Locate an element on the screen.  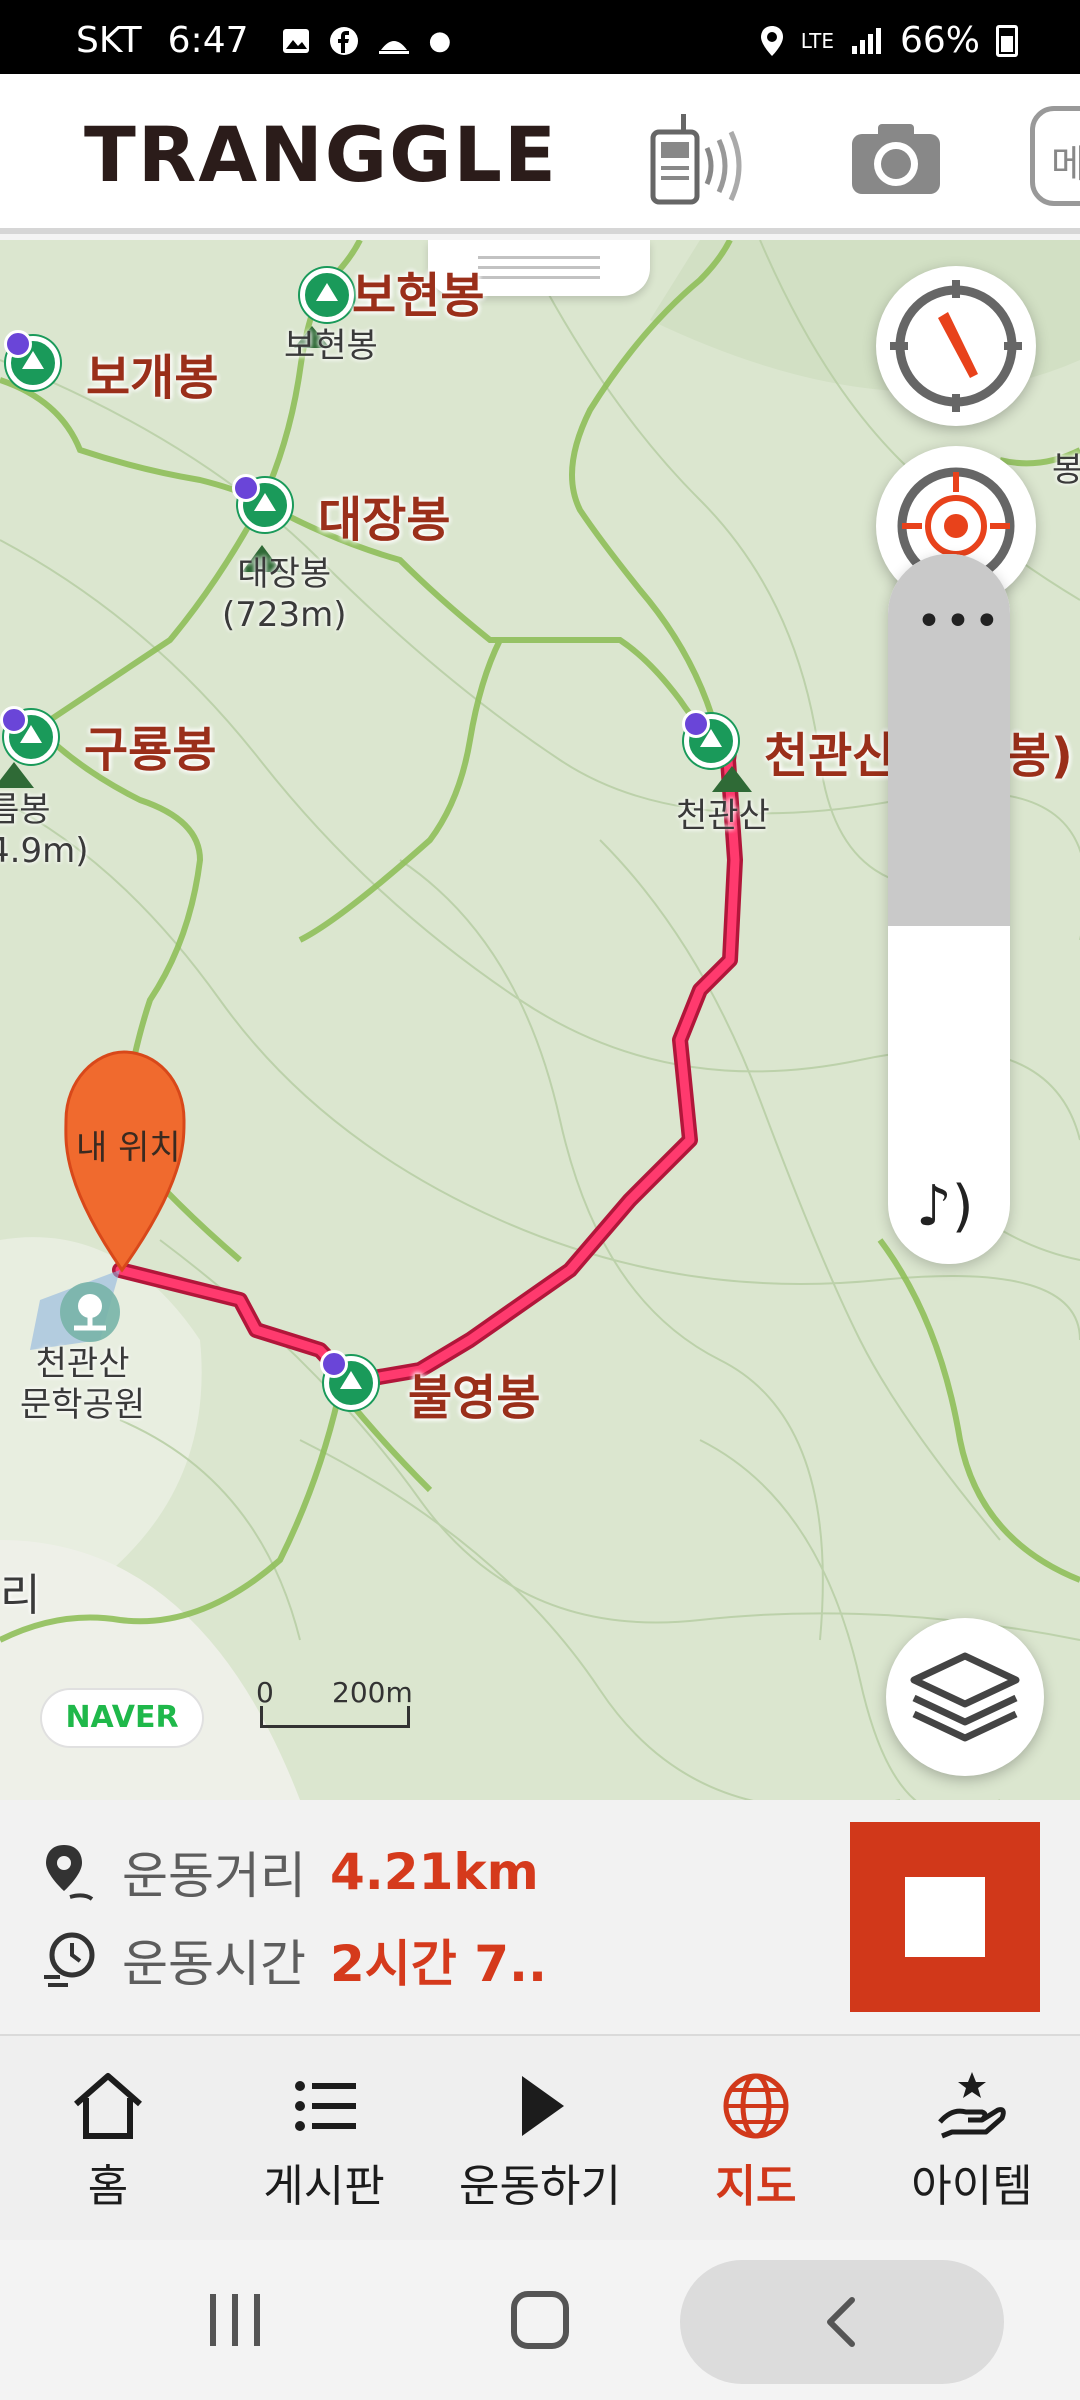
sound-toggle-icon: ♪) is located at coordinates (945, 1206).